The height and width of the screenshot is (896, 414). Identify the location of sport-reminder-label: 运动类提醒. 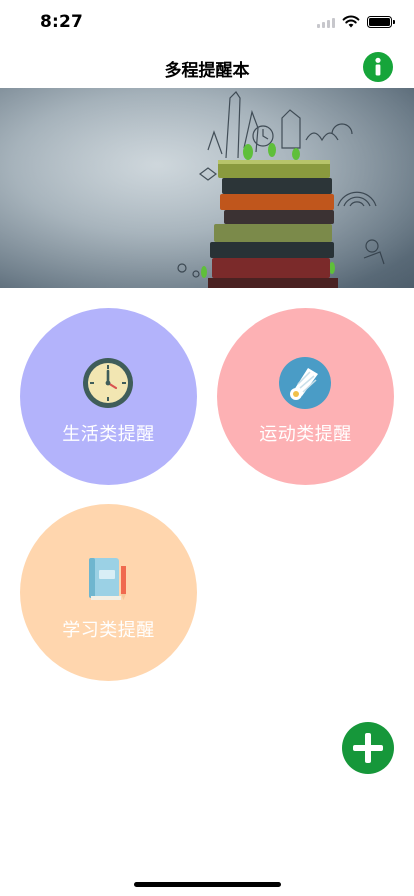
(305, 434).